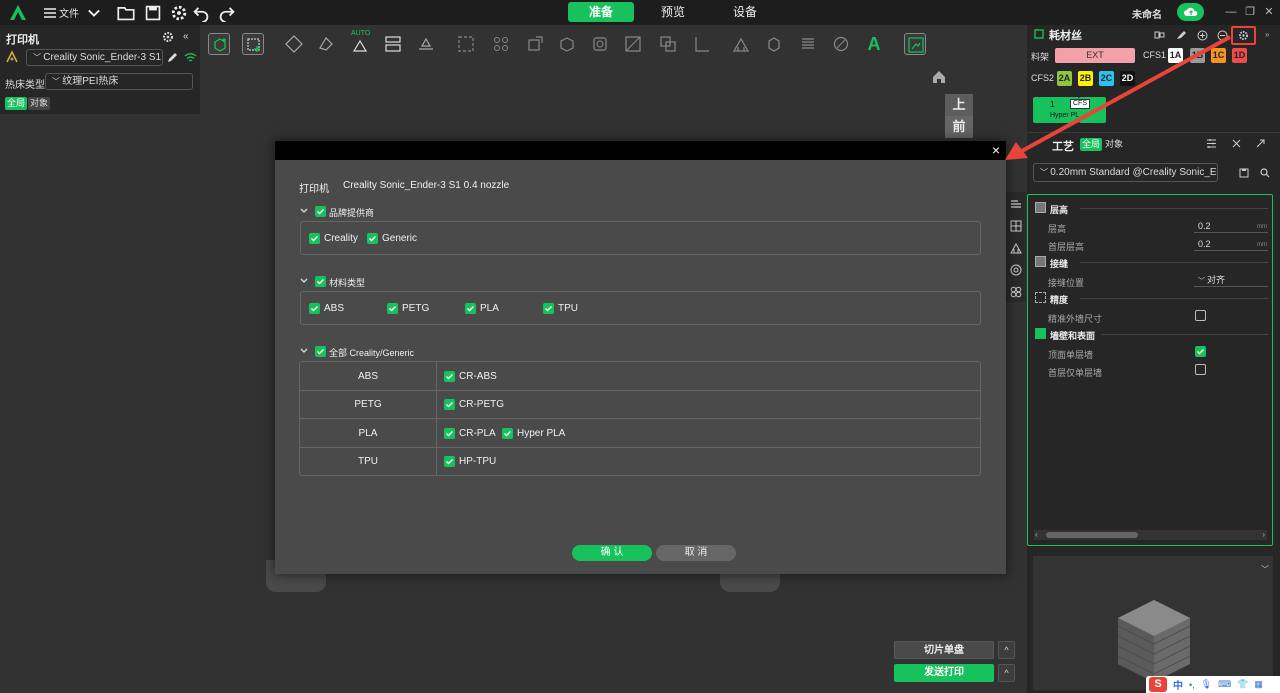 This screenshot has width=1280, height=693. I want to click on edit-filament-icon, so click(1181, 35).